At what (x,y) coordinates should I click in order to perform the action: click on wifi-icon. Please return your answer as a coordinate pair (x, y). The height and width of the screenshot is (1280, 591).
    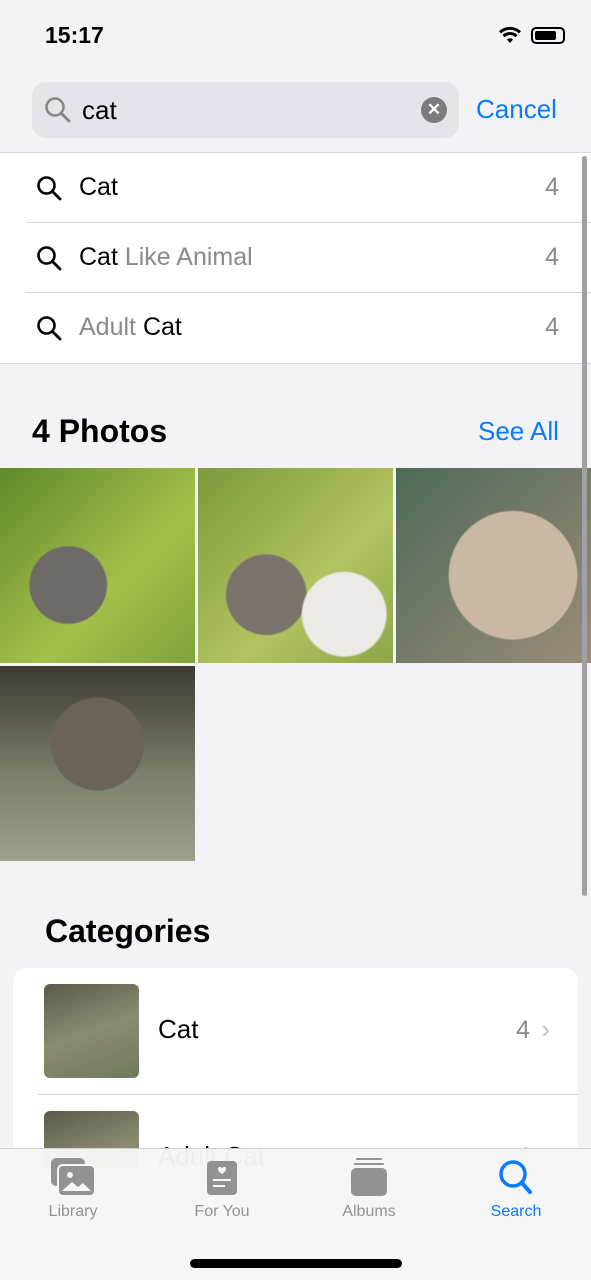
    Looking at the image, I should click on (510, 34).